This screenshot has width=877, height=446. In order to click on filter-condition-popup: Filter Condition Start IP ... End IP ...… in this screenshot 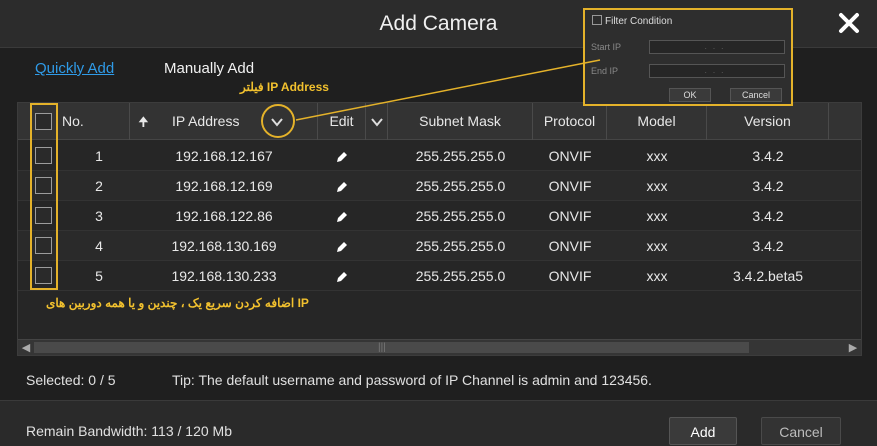, I will do `click(688, 57)`.